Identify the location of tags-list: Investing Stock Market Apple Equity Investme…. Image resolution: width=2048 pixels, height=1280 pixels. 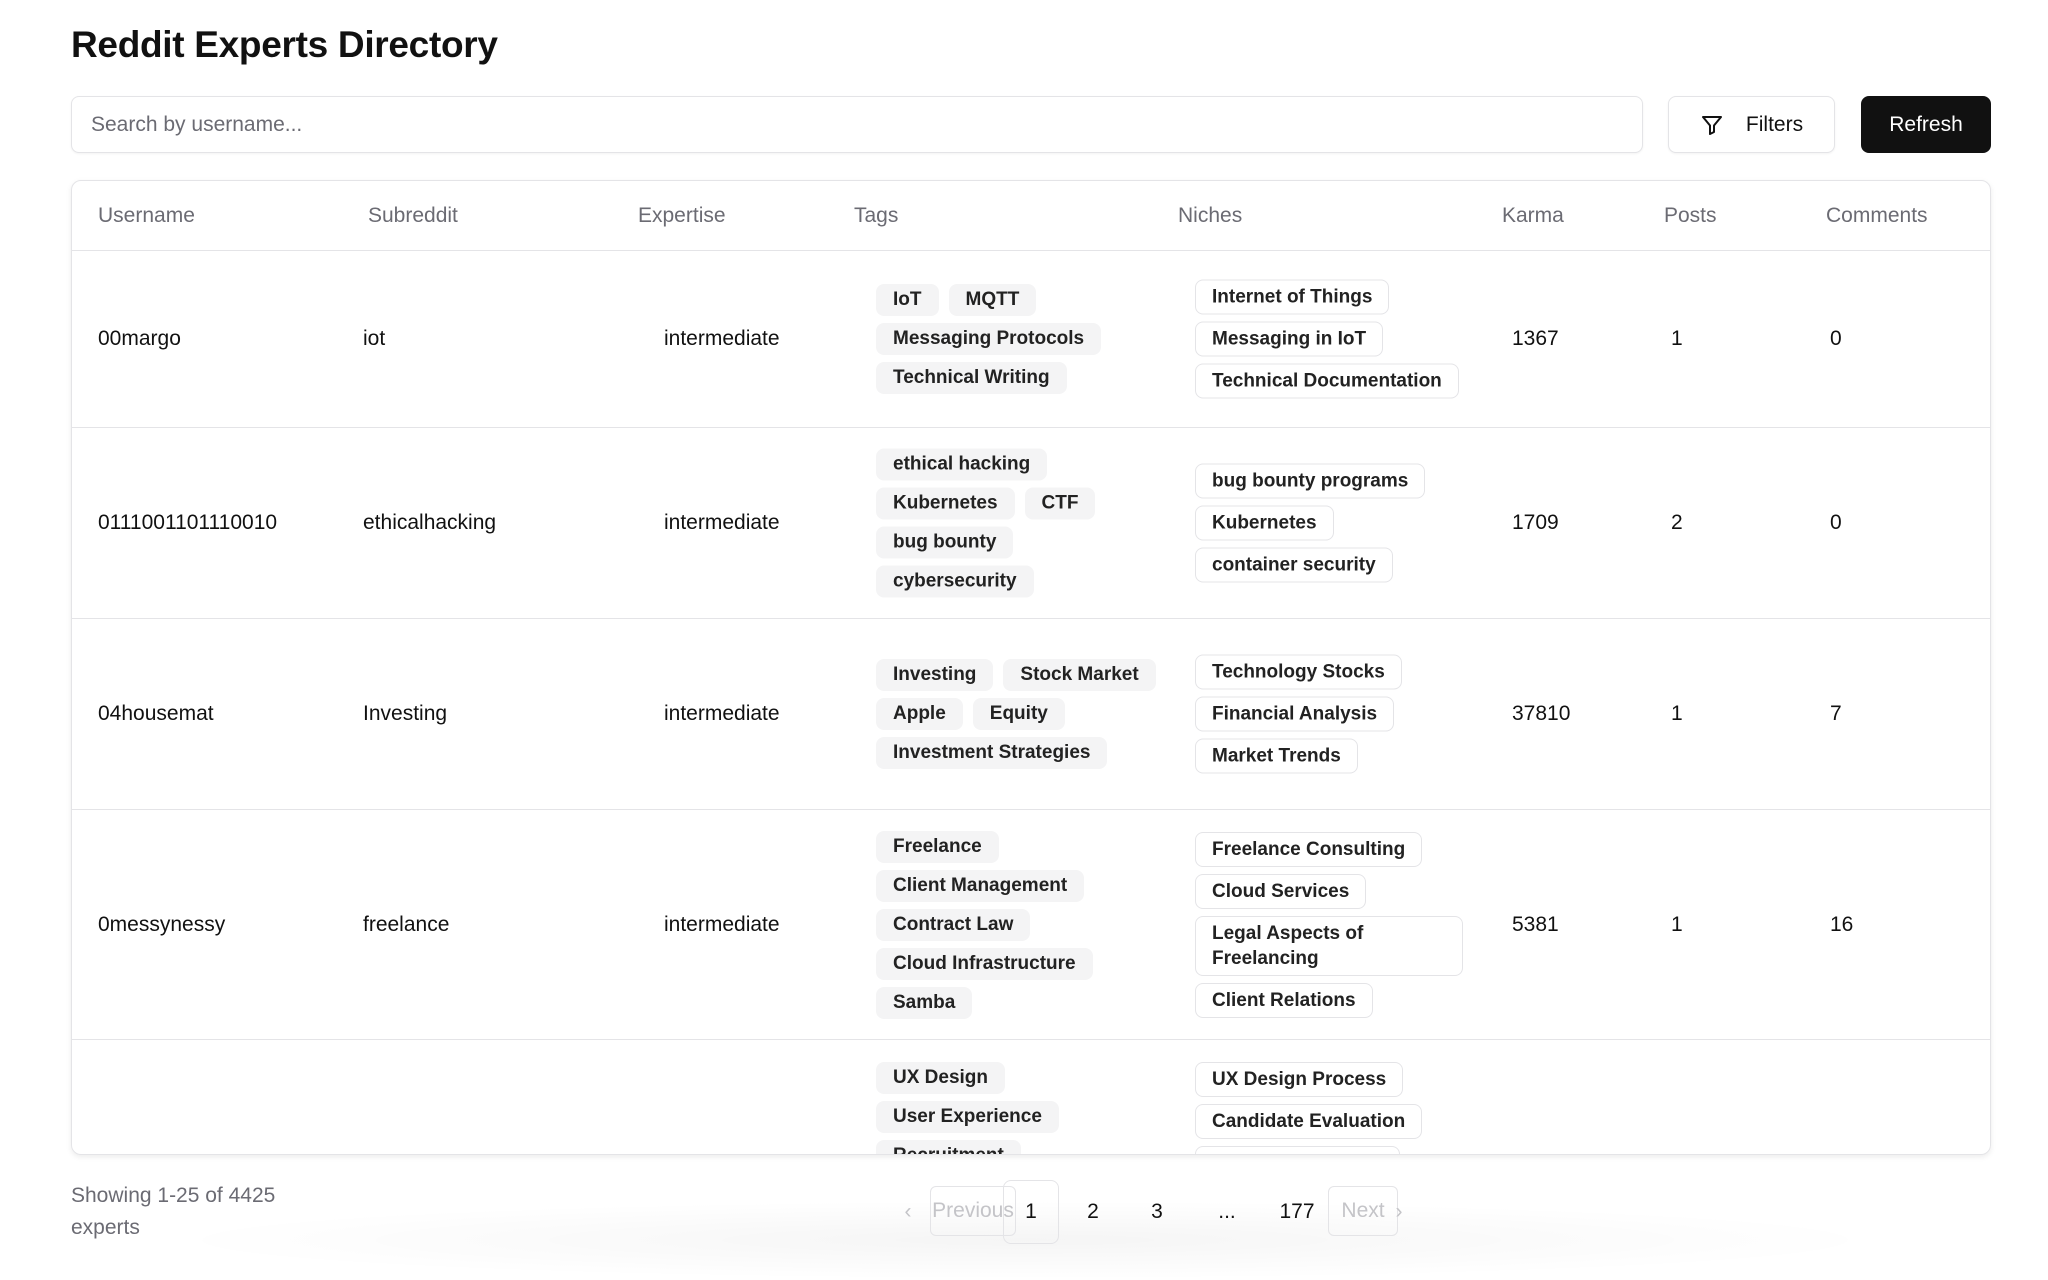
(1026, 714).